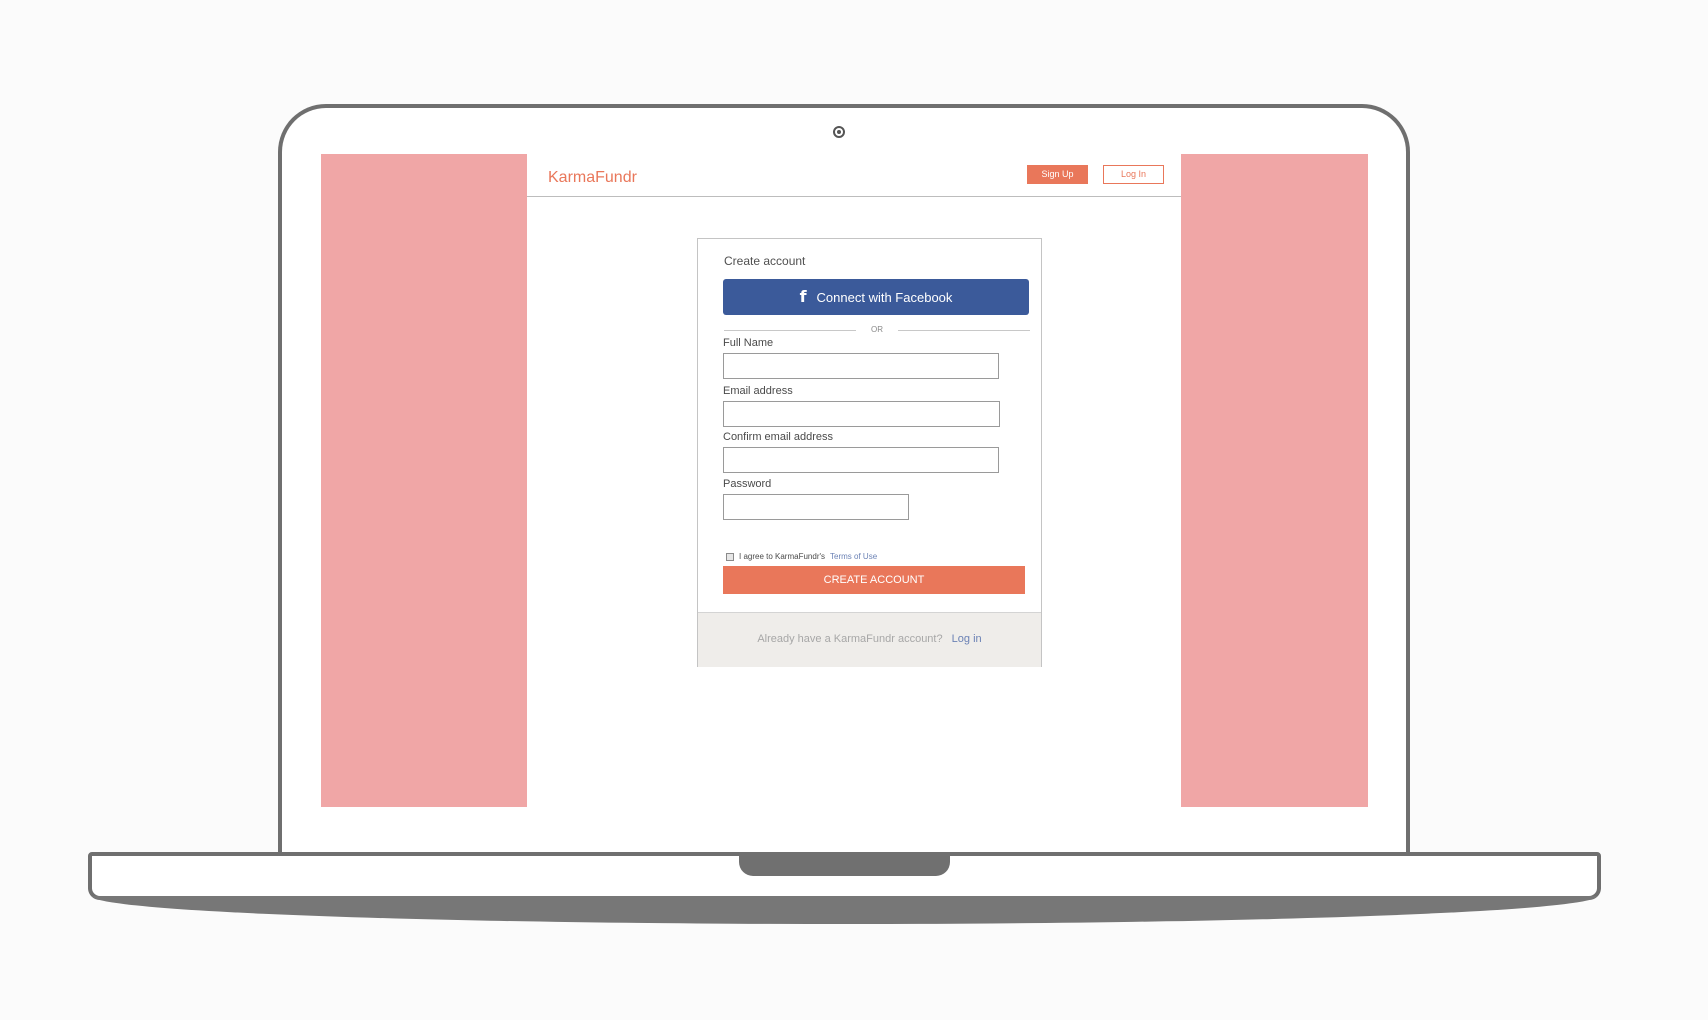  Describe the element at coordinates (844, 864) in the screenshot. I see `laptop-hinge` at that location.